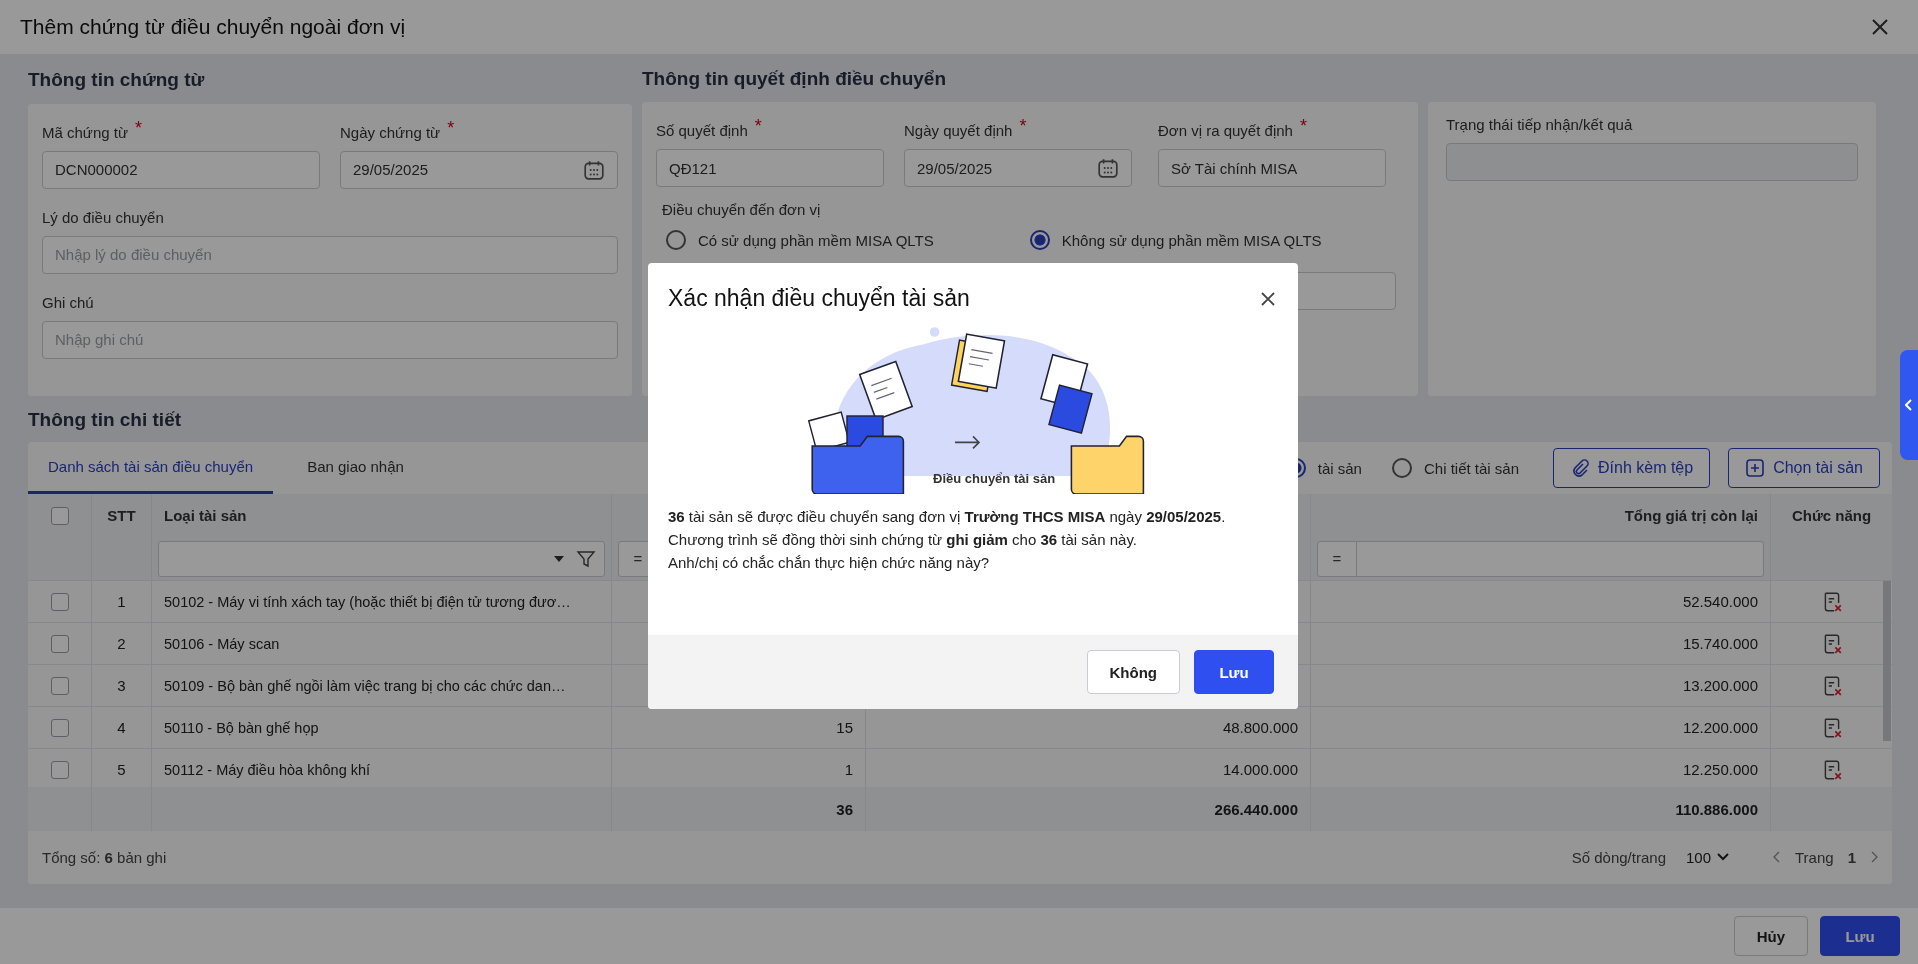 Image resolution: width=1918 pixels, height=964 pixels. What do you see at coordinates (103, 217) in the screenshot?
I see `field-label: Lý do điều chuyển` at bounding box center [103, 217].